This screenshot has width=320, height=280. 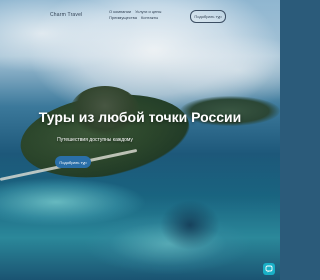 What do you see at coordinates (66, 15) in the screenshot?
I see `logo: Charm Travel` at bounding box center [66, 15].